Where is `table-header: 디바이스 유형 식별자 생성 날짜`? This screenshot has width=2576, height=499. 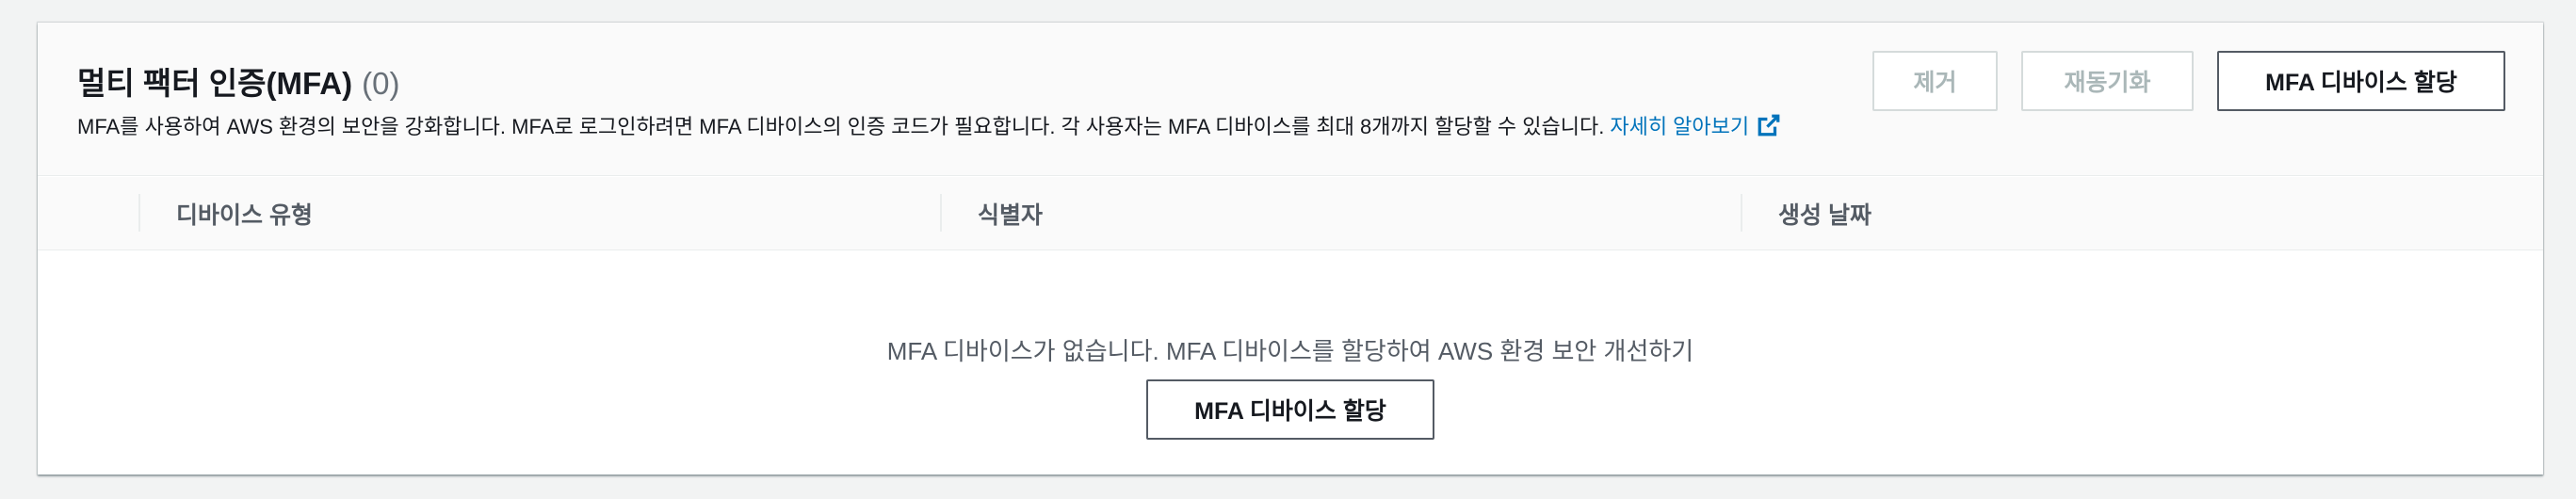
table-header: 디바이스 유형 식별자 생성 날짜 is located at coordinates (1290, 213).